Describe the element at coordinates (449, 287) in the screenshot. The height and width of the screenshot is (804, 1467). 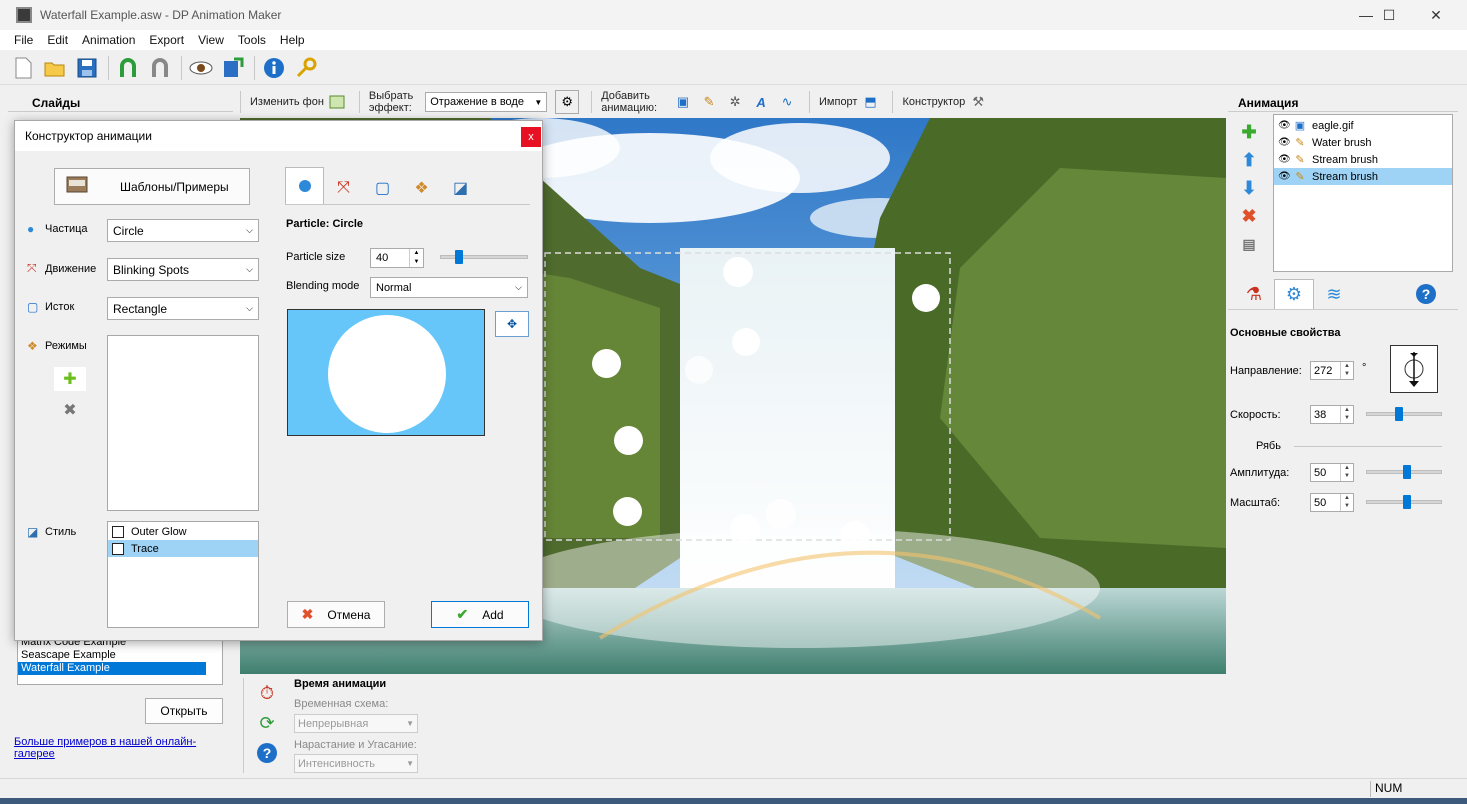
I see `blending-mode-select: Normal ⌵` at that location.